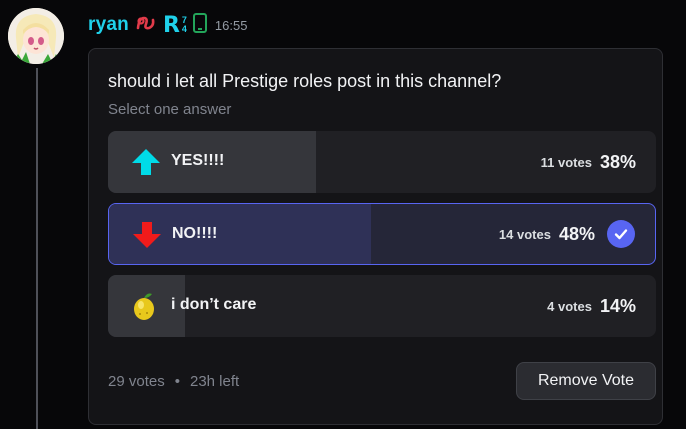 Image resolution: width=686 pixels, height=429 pixels. What do you see at coordinates (569, 306) in the screenshot?
I see `vote-count: 4 votes` at bounding box center [569, 306].